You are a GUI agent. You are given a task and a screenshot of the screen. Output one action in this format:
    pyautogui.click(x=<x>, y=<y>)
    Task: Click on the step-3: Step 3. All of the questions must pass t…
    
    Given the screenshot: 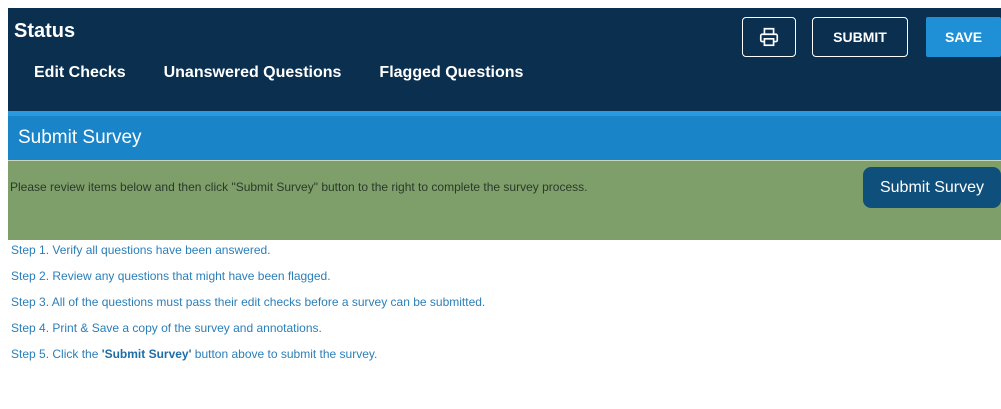 What is the action you would take?
    pyautogui.click(x=248, y=302)
    